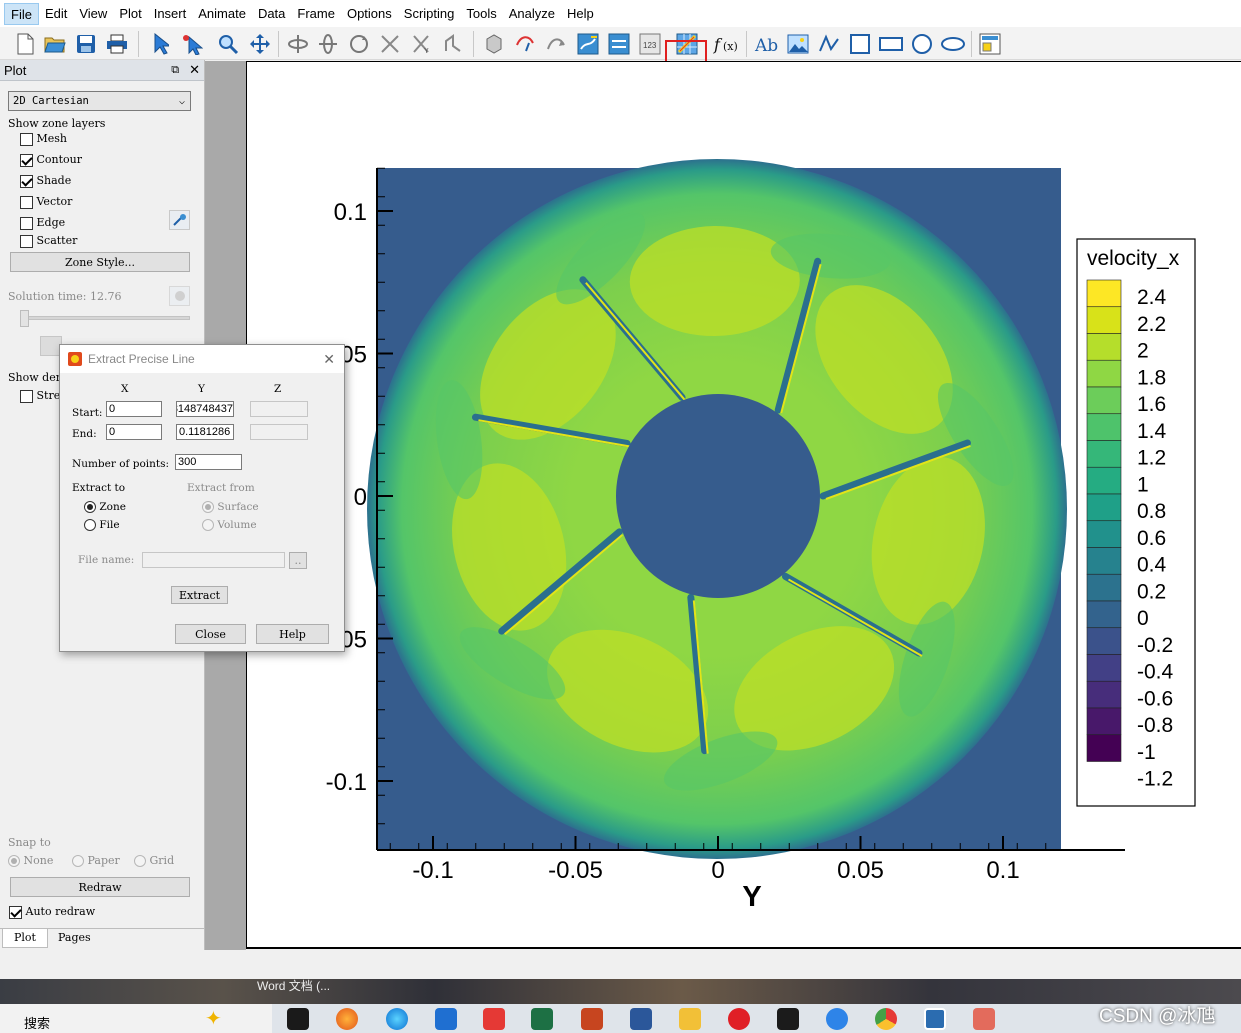  Describe the element at coordinates (25, 938) in the screenshot. I see `tab-plot: Plot` at that location.